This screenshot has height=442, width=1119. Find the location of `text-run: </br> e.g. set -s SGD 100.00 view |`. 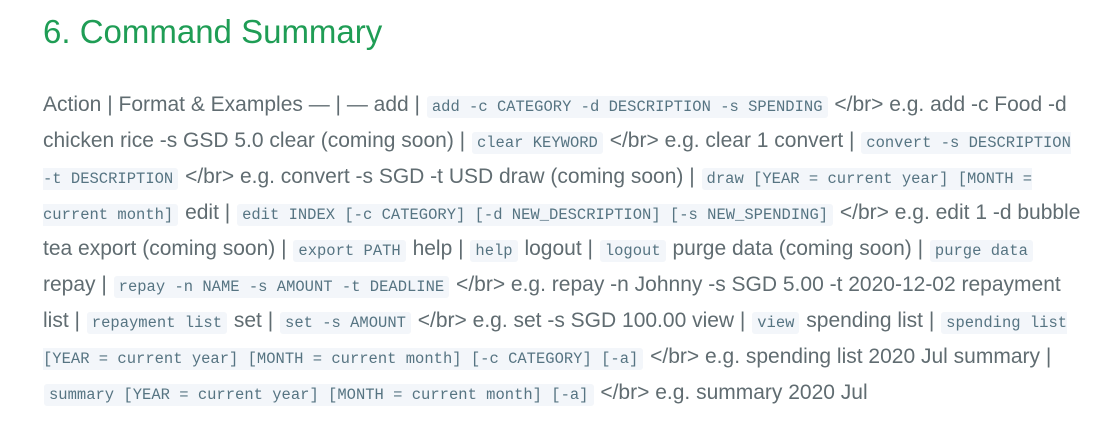

text-run: </br> e.g. set -s SGD 100.00 view | is located at coordinates (581, 320).